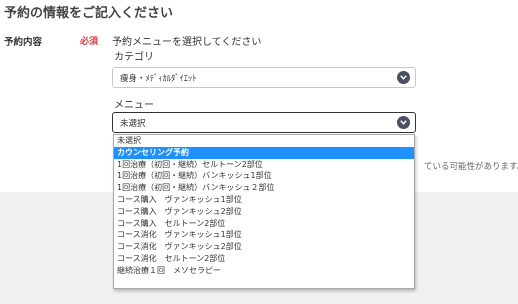 This screenshot has height=304, width=518. What do you see at coordinates (264, 141) in the screenshot?
I see `menu-option: 未選択` at bounding box center [264, 141].